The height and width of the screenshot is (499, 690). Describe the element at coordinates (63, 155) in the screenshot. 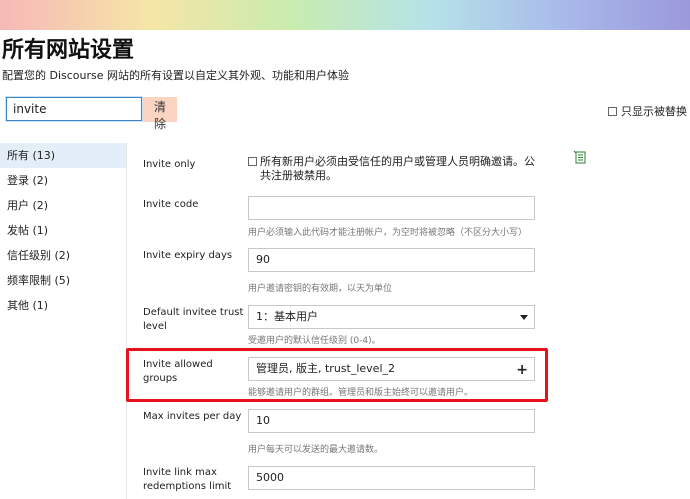

I see `sidebar-item-all: 所有 (13)` at that location.